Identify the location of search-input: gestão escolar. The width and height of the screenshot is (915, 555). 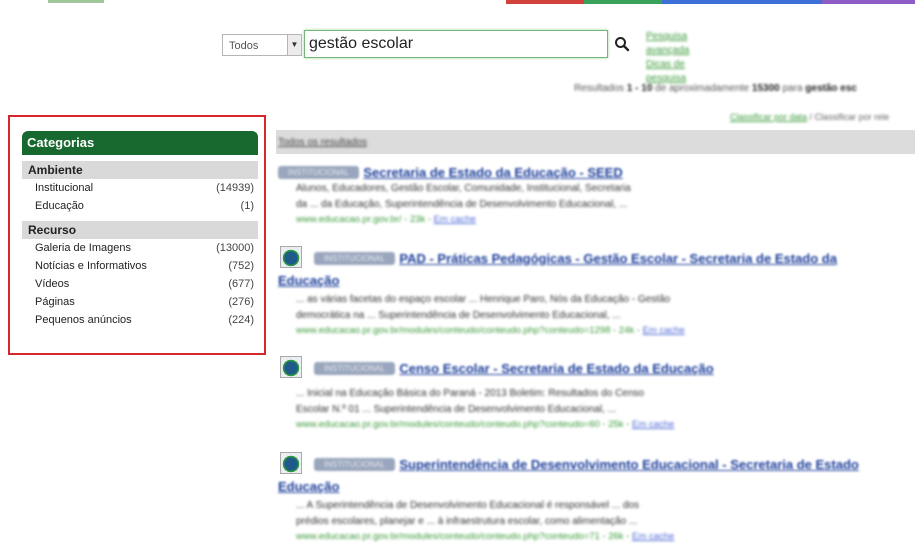
(456, 44).